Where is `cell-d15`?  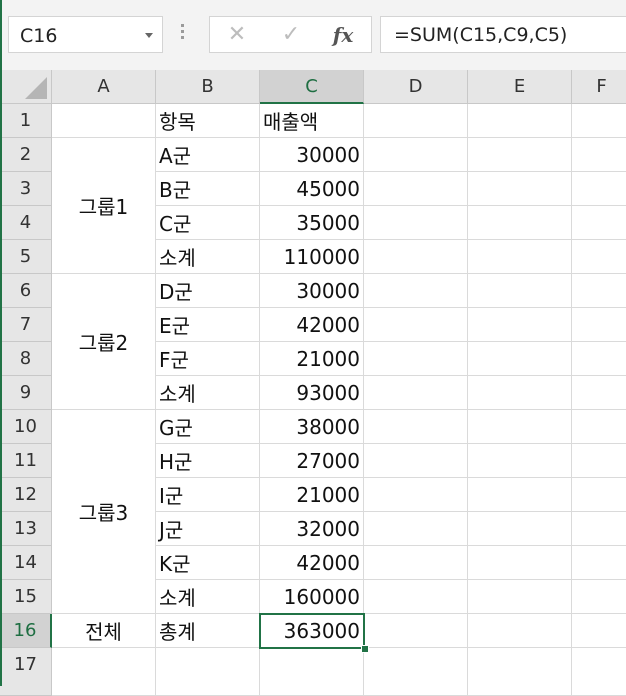 cell-d15 is located at coordinates (416, 597).